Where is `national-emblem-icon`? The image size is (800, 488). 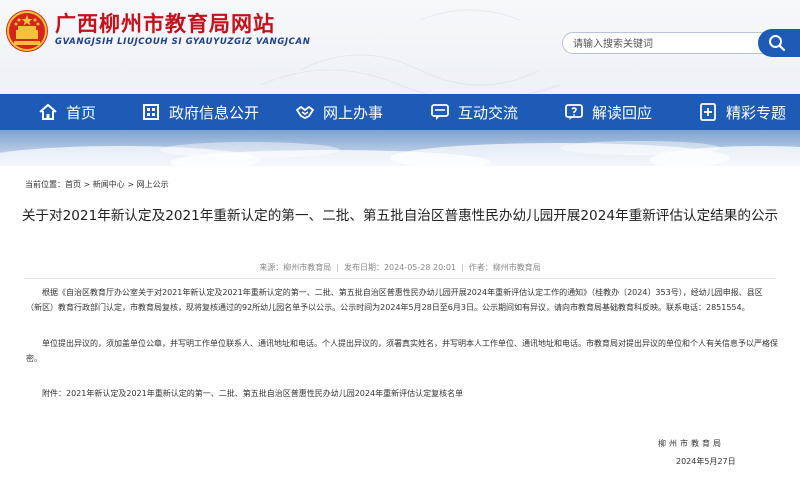
national-emblem-icon is located at coordinates (27, 31).